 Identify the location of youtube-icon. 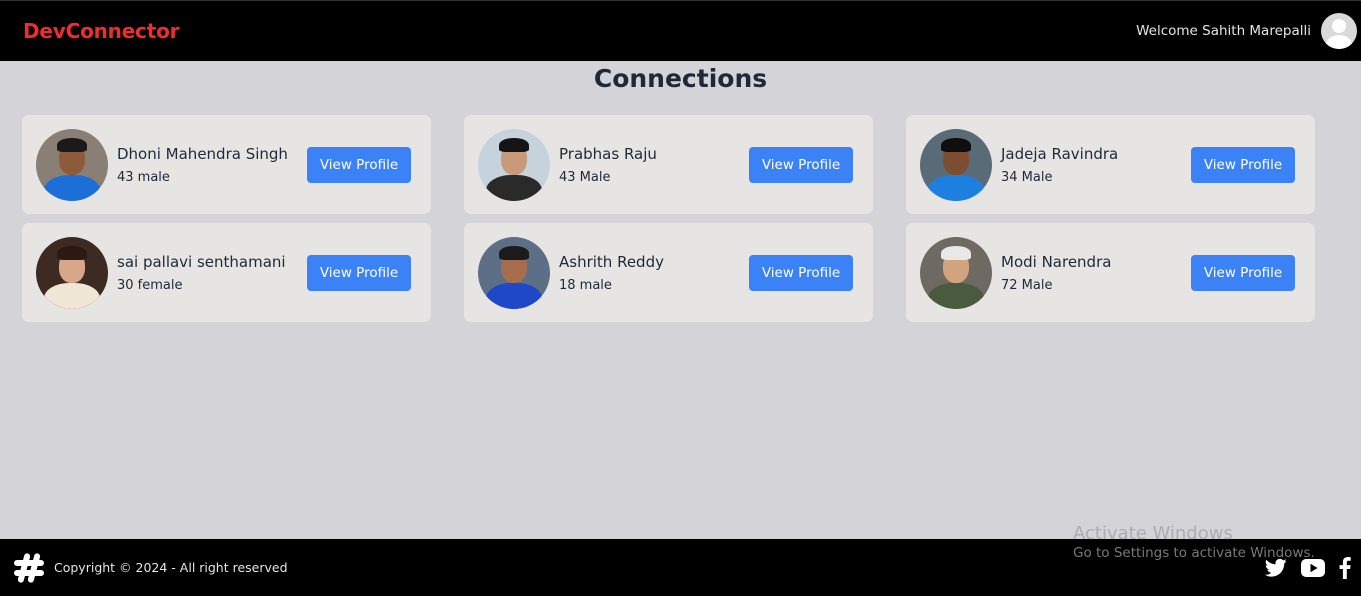
(1313, 568).